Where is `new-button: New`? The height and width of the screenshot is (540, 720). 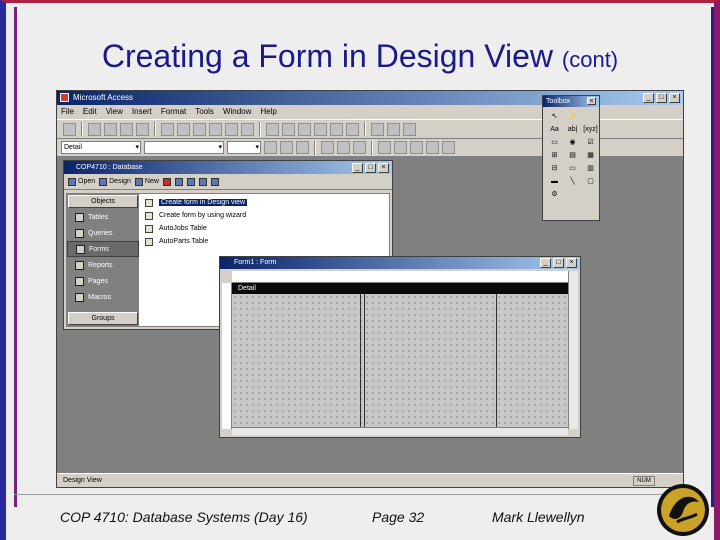 new-button: New is located at coordinates (146, 181).